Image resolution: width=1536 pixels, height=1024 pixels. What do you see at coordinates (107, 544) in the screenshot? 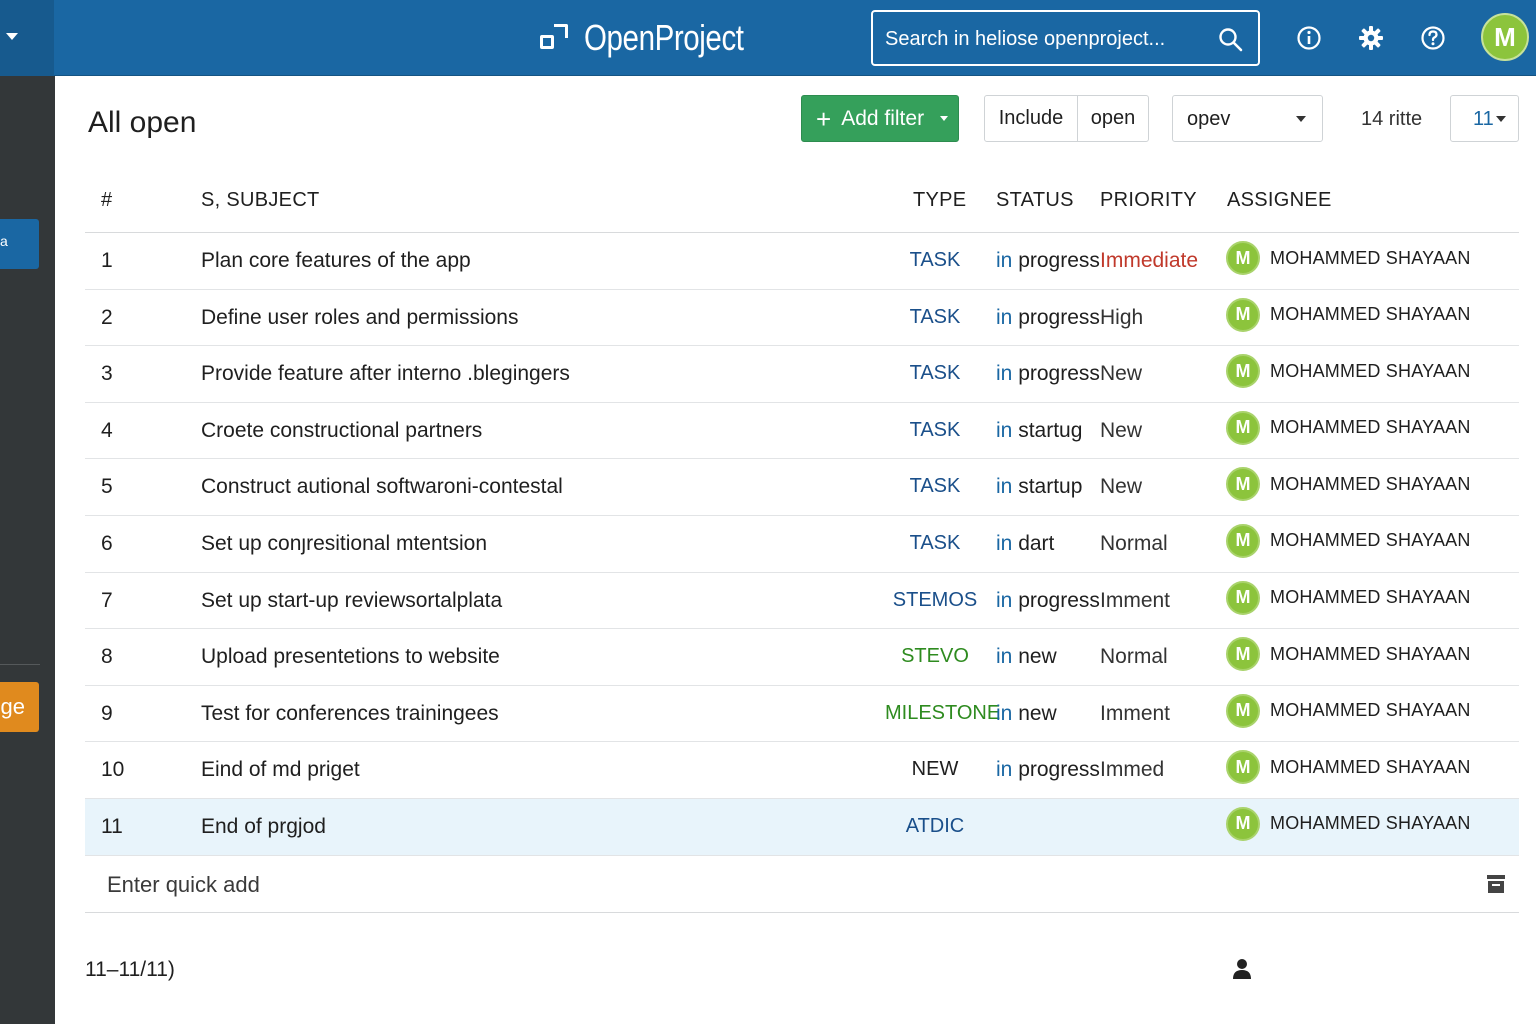
I see `row-id: 6` at bounding box center [107, 544].